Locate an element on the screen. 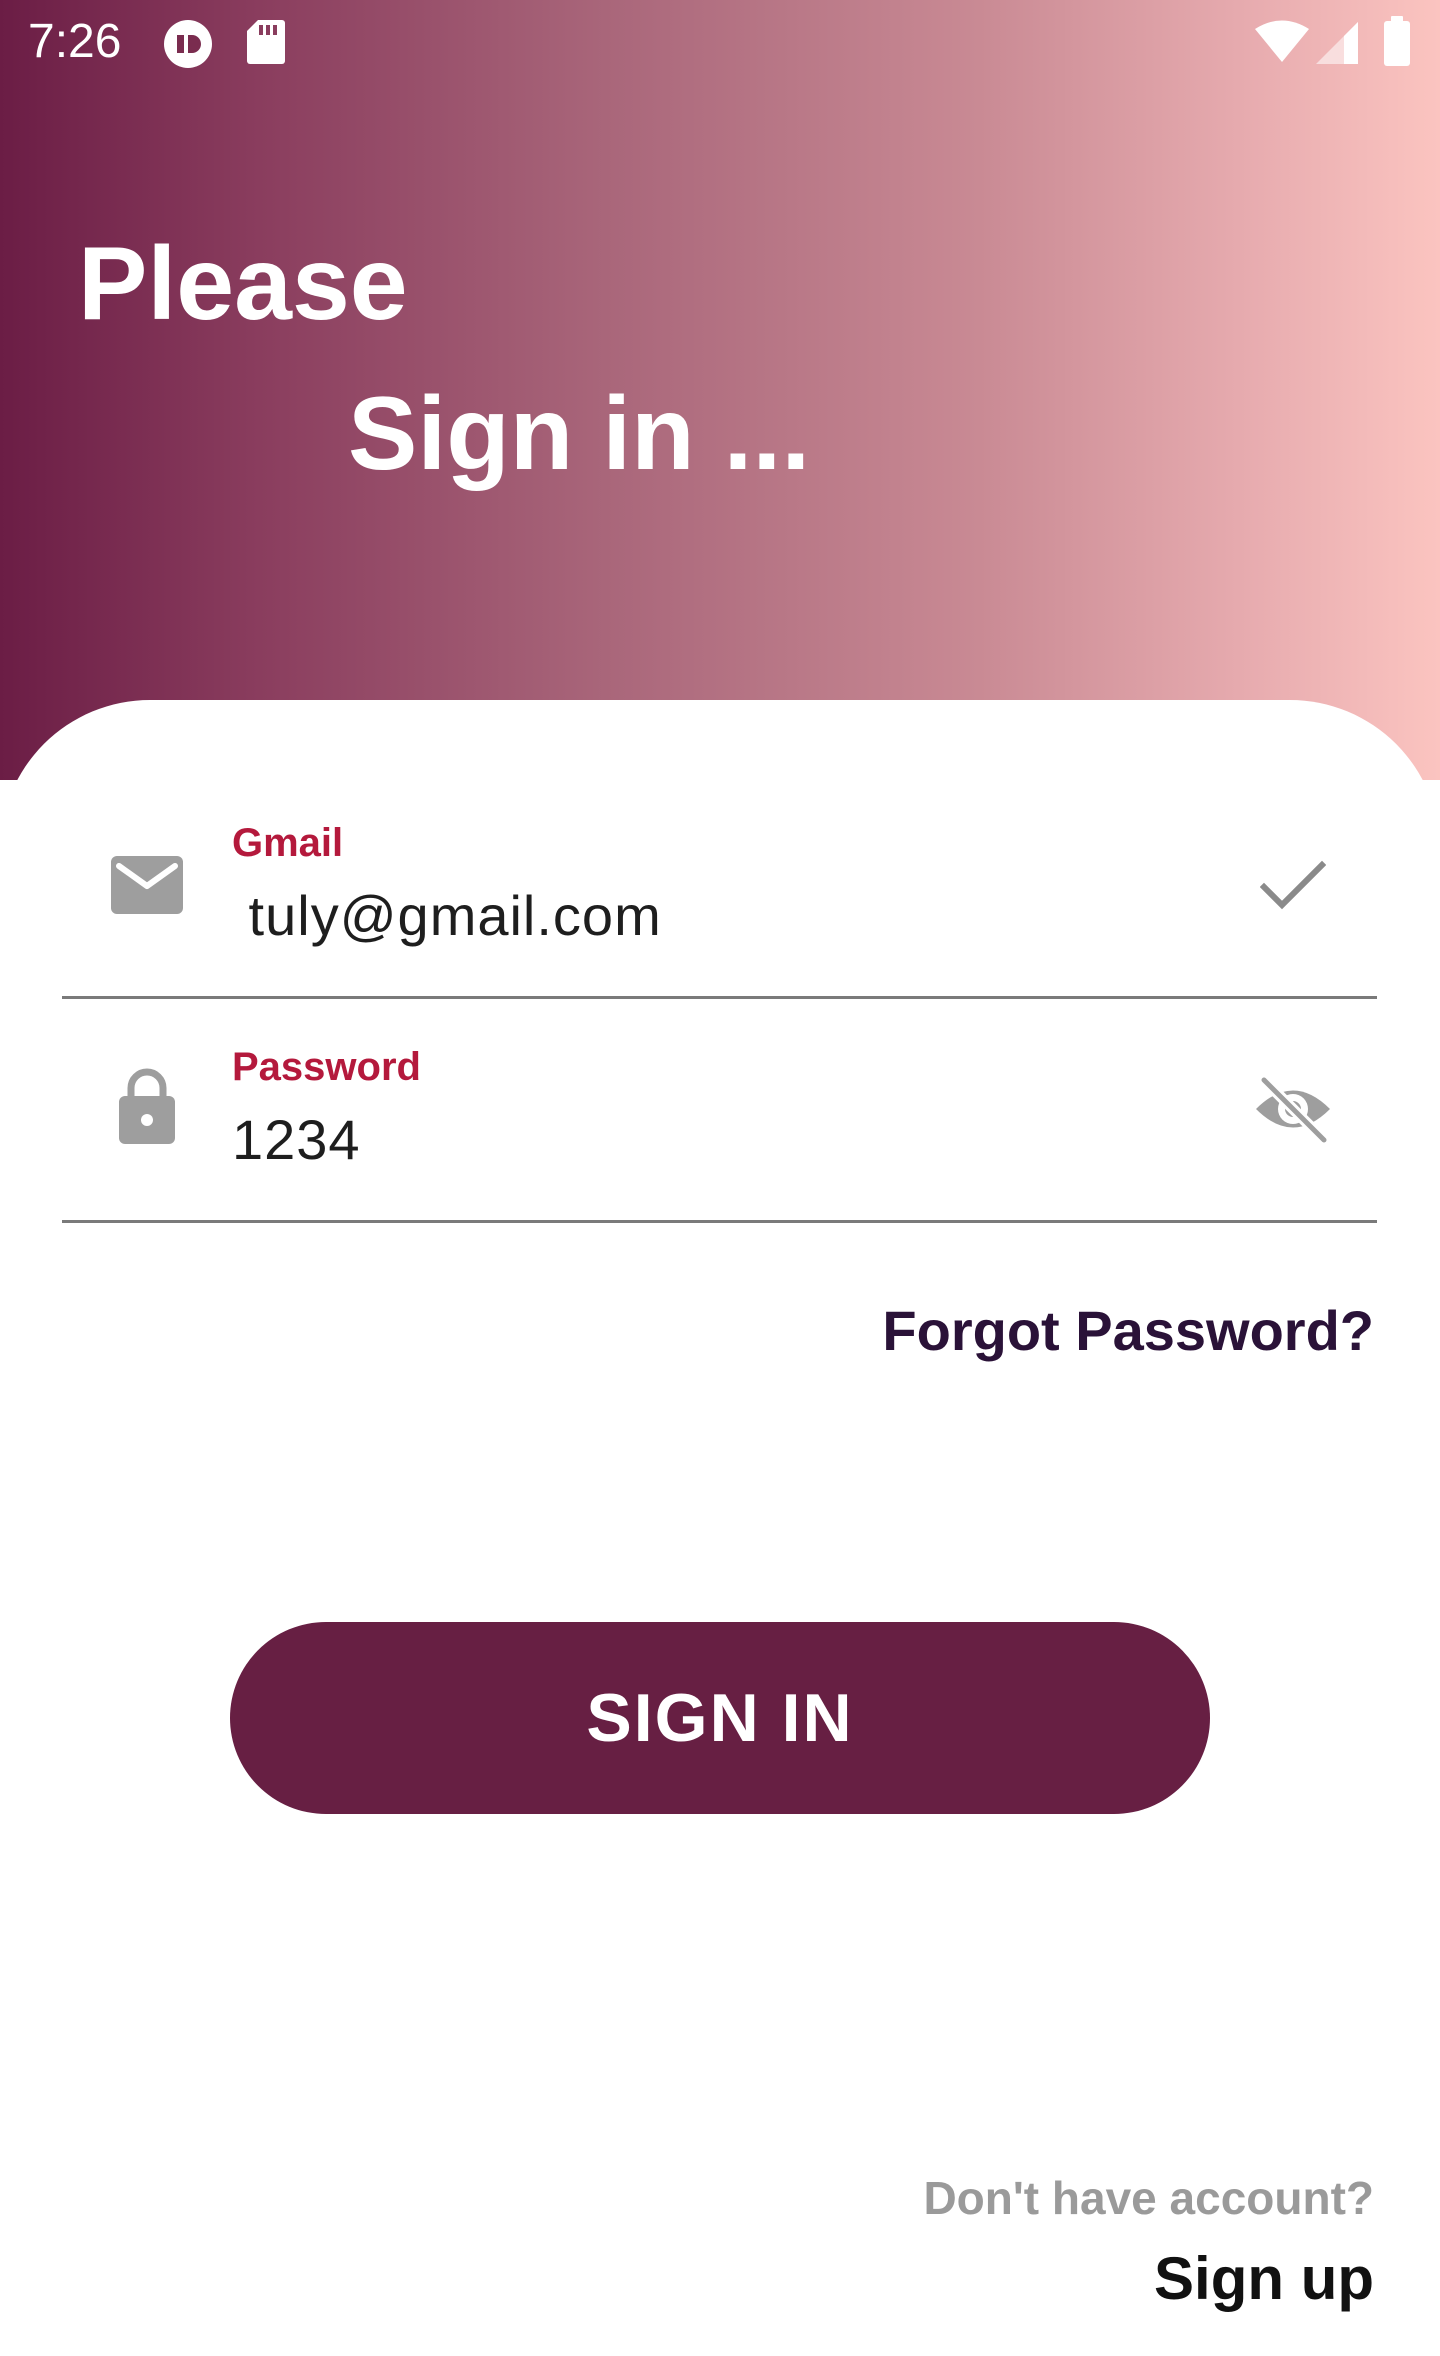 The height and width of the screenshot is (2356, 1440). status-time: 7:26 is located at coordinates (75, 41).